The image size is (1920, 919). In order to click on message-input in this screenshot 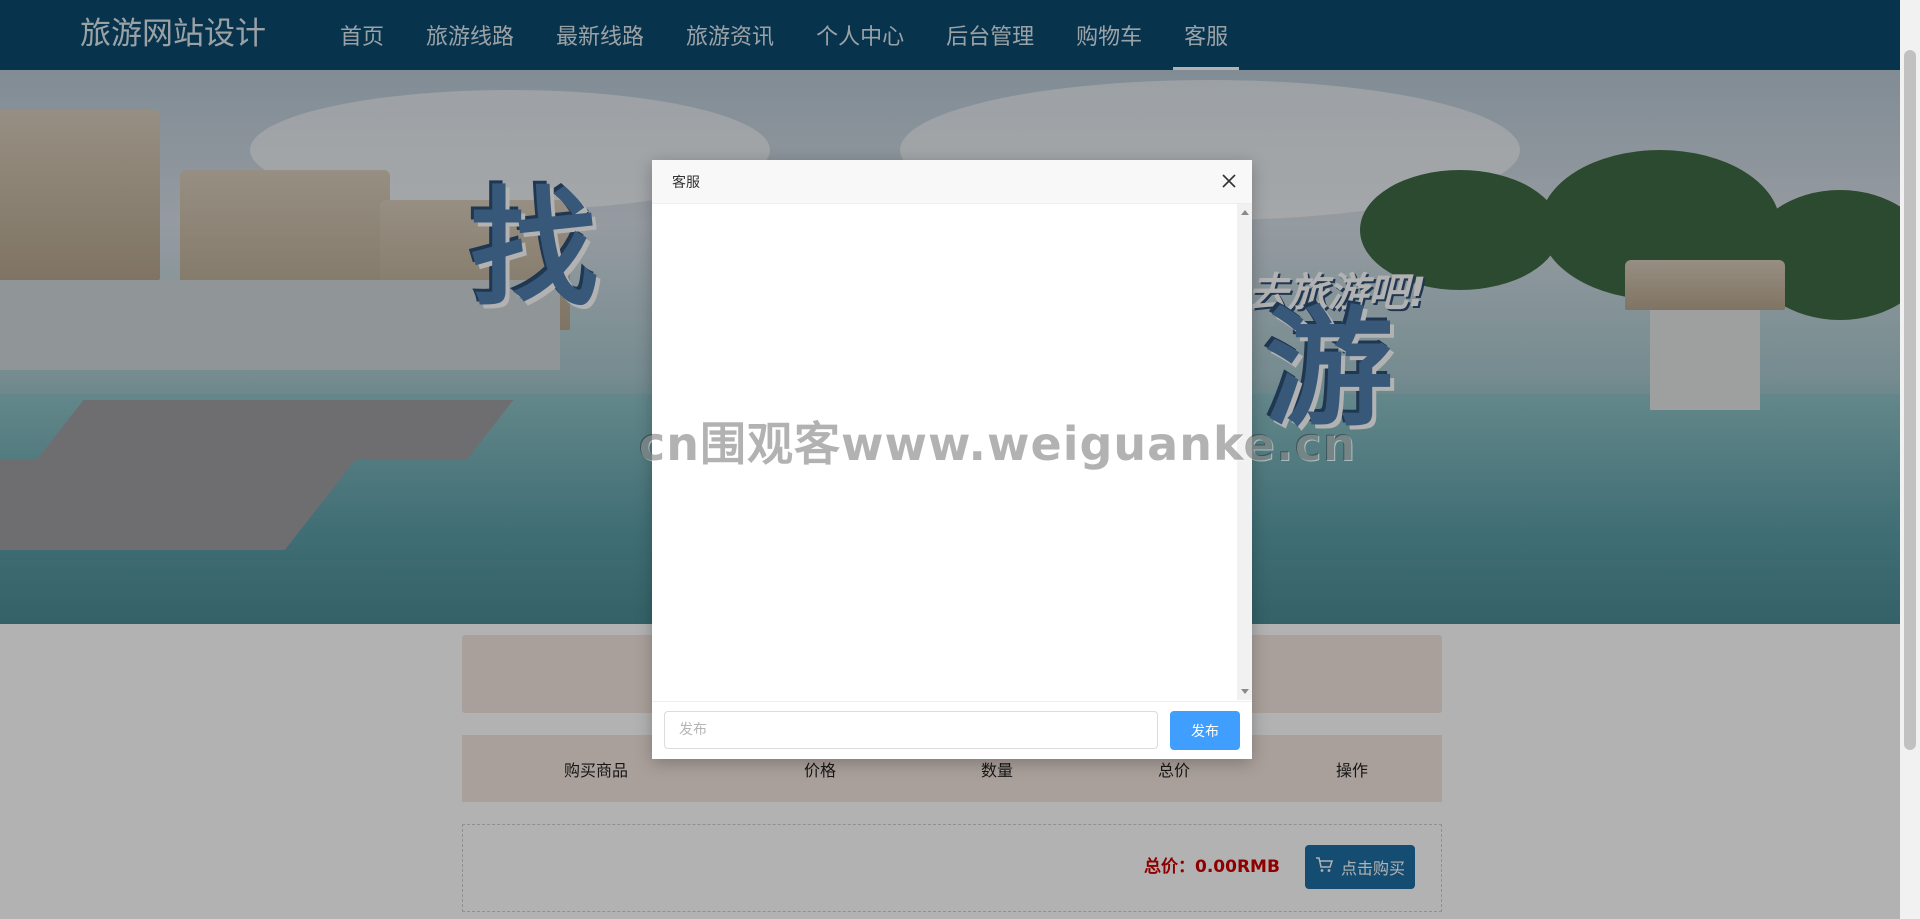, I will do `click(911, 730)`.